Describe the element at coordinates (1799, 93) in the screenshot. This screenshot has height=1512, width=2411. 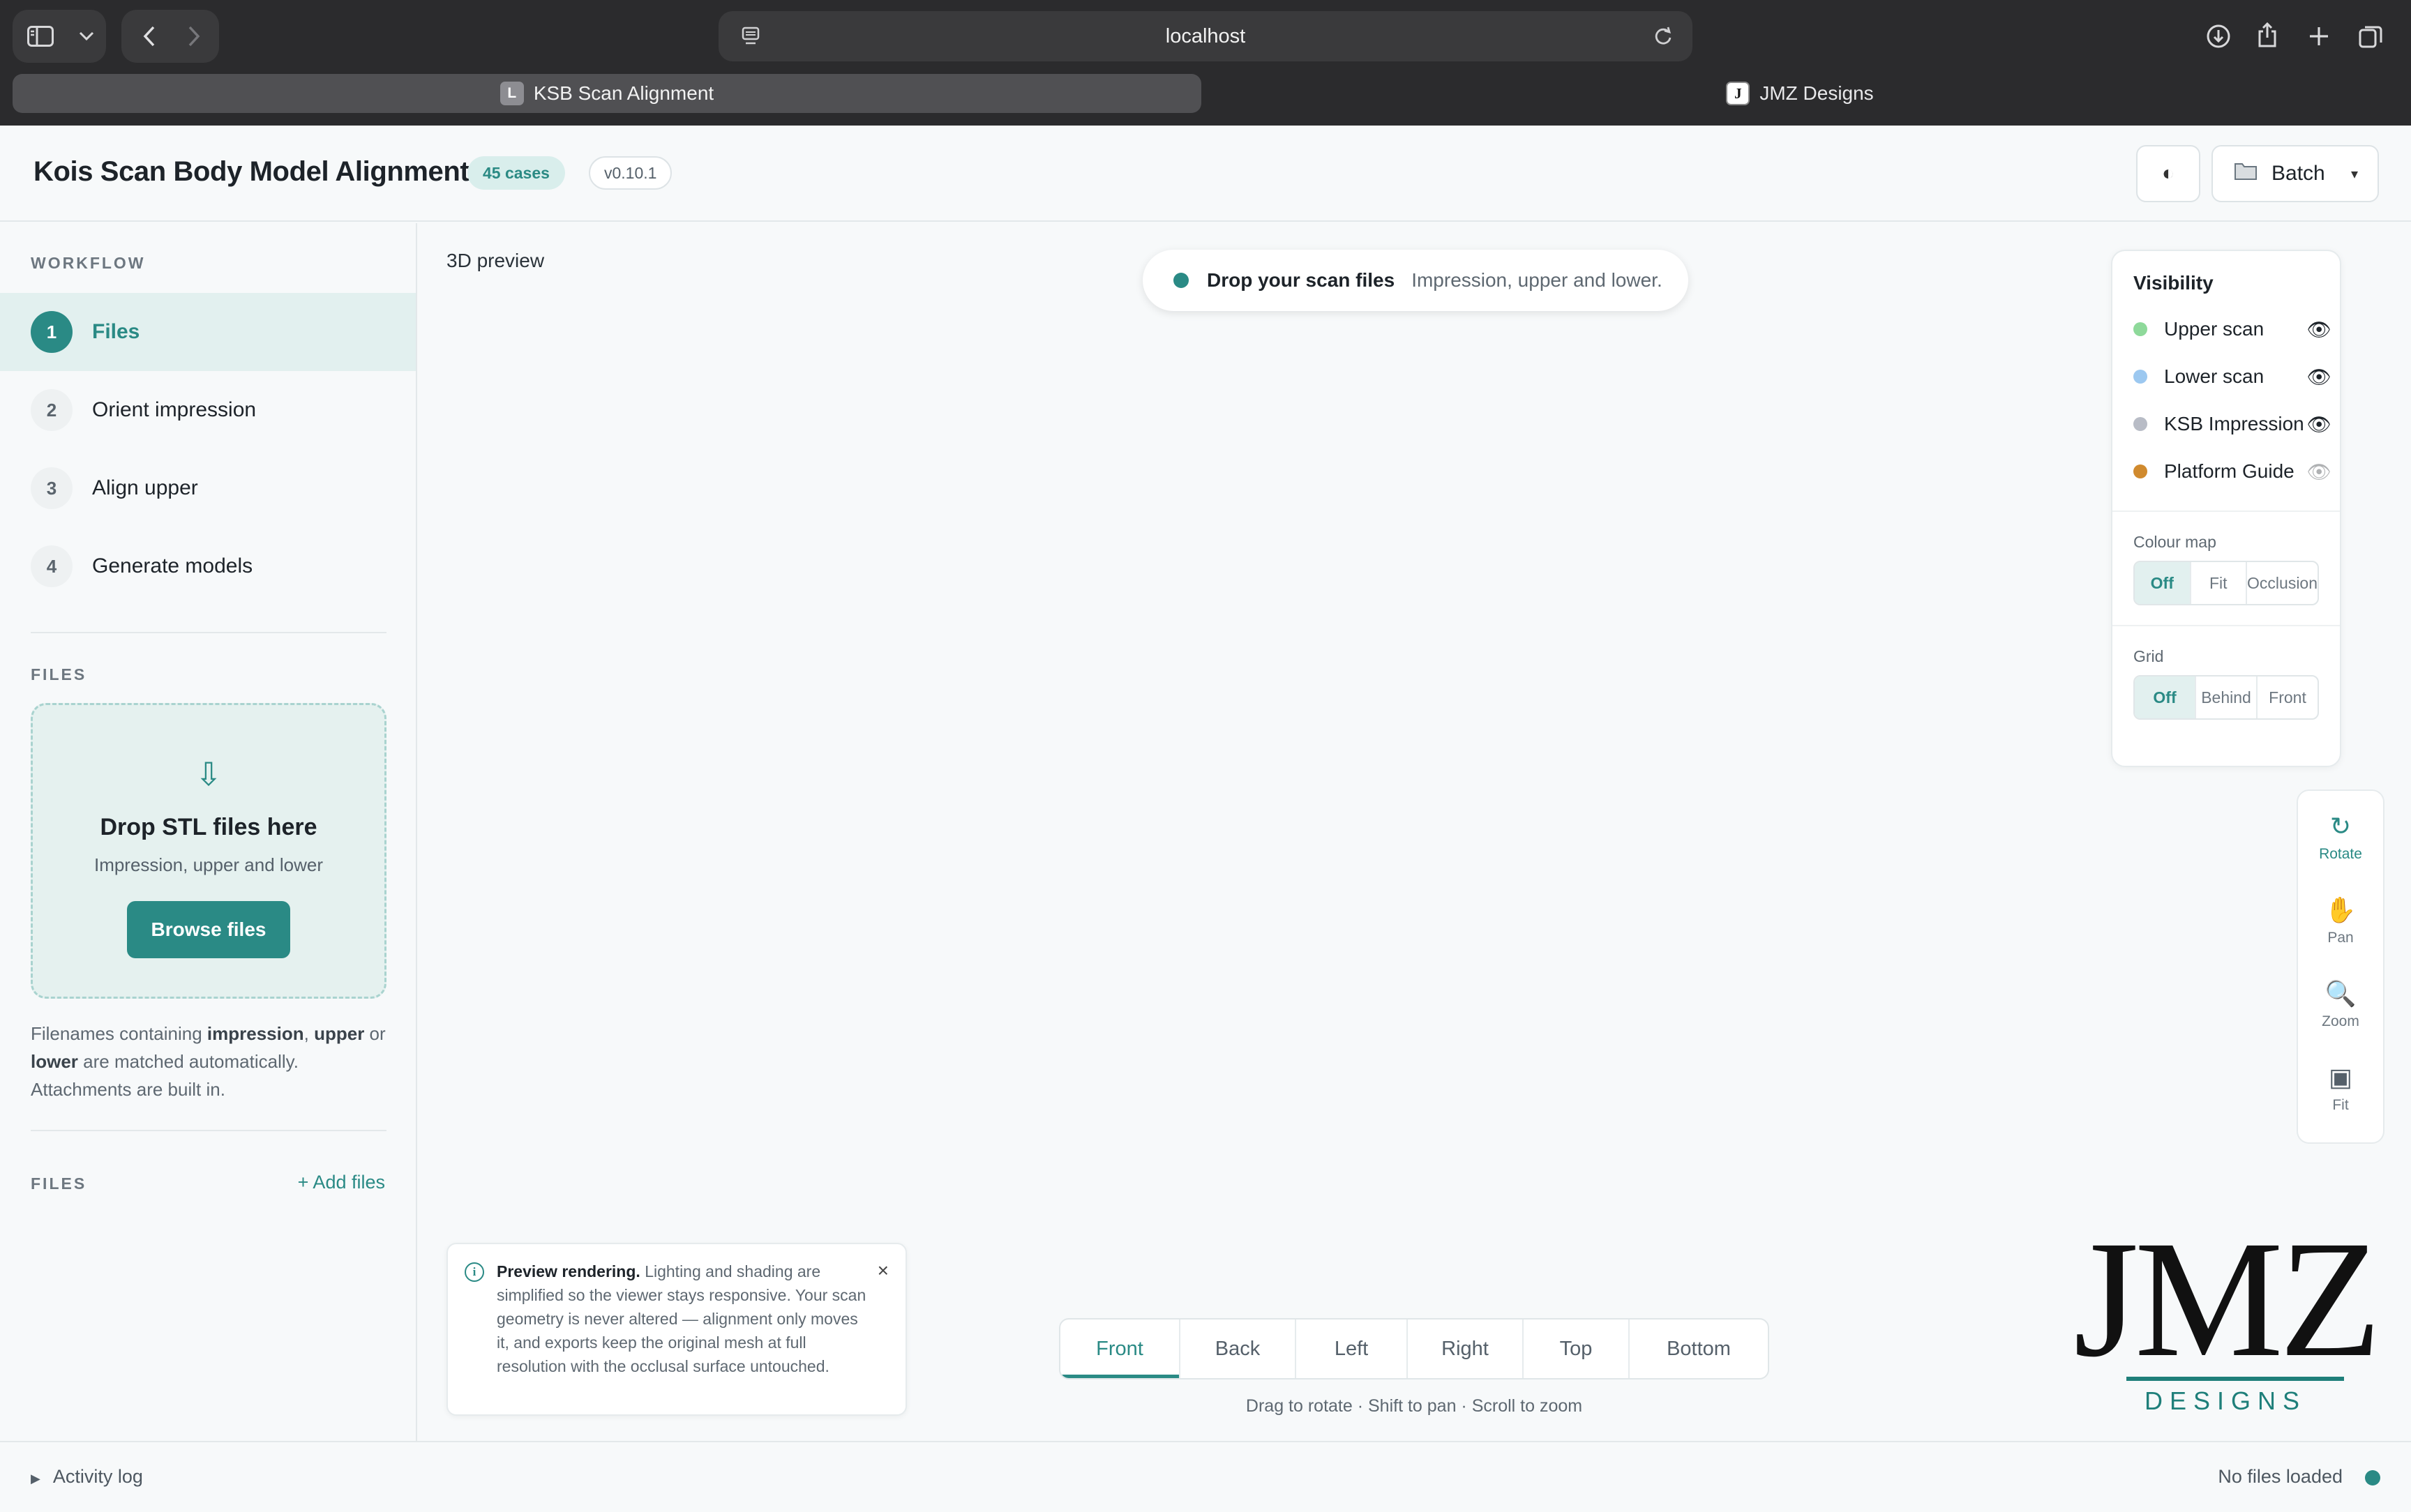
I see `tab-jmz-designs: J JMZ Designs` at that location.